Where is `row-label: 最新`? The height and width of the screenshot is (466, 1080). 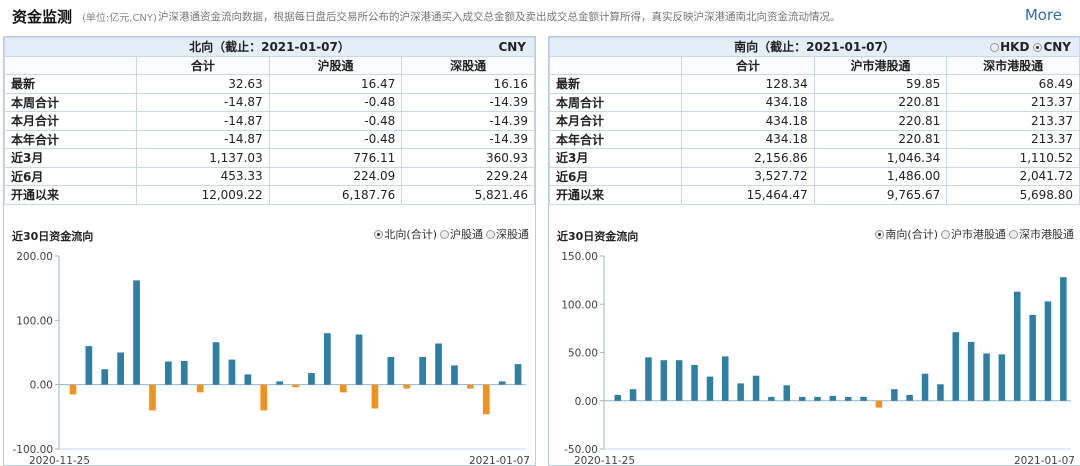 row-label: 最新 is located at coordinates (70, 84).